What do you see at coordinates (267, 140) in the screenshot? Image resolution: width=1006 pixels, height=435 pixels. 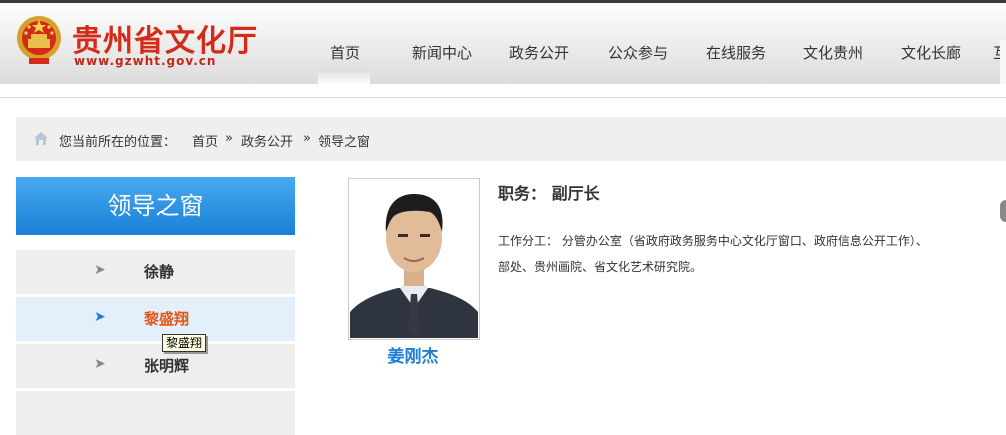 I see `breadcrumb-government-affairs: 政务公开` at bounding box center [267, 140].